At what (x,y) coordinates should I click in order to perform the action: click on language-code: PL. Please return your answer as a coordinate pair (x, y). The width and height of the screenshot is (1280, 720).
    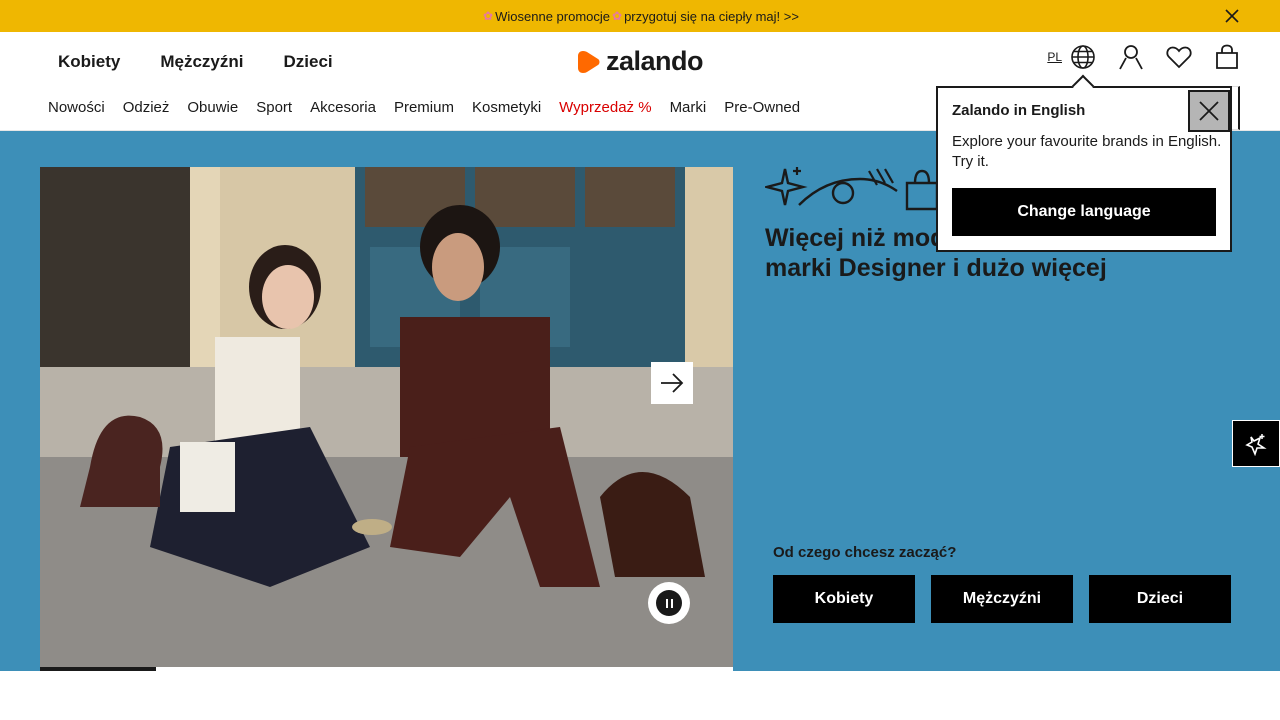
    Looking at the image, I should click on (1054, 57).